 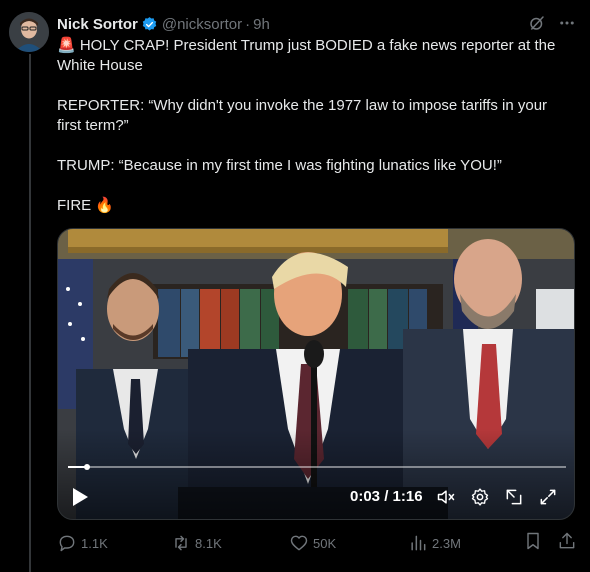 I want to click on play-icon, so click(x=80, y=499).